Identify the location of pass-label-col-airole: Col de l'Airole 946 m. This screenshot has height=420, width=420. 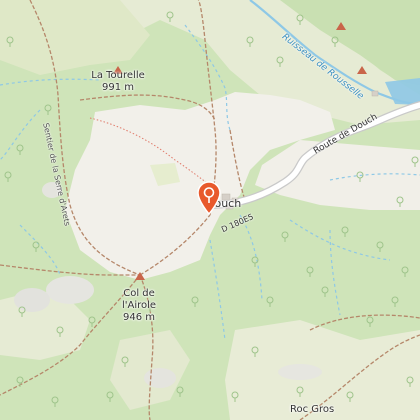
(139, 306).